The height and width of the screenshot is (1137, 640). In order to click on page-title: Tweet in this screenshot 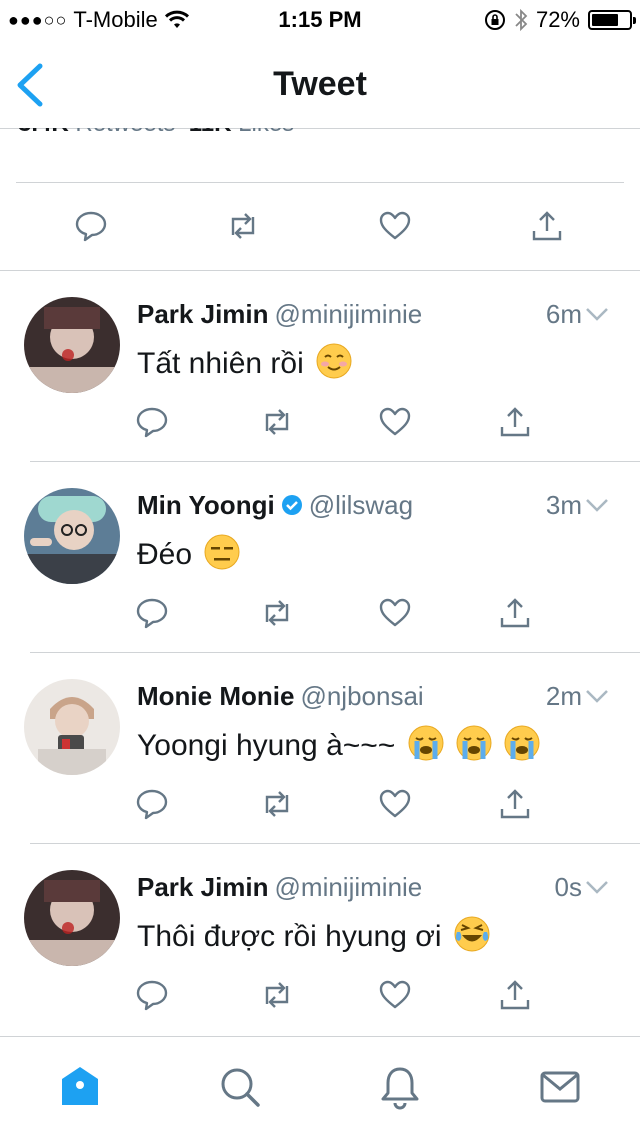, I will do `click(320, 84)`.